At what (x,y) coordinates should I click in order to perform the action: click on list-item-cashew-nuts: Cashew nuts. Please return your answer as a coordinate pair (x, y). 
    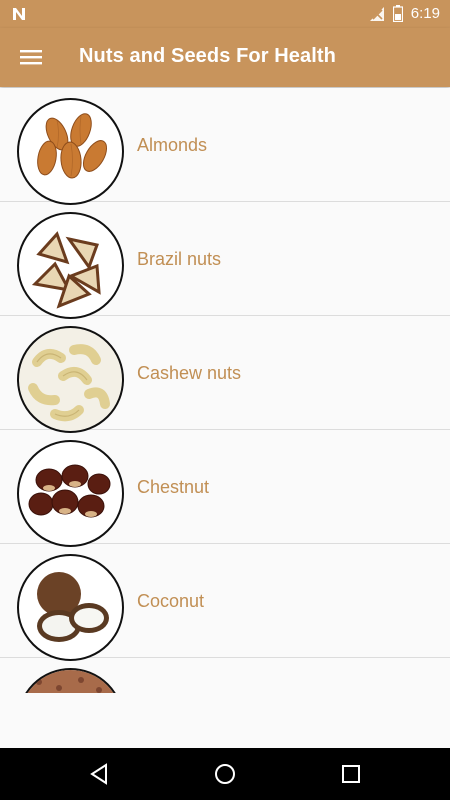
    Looking at the image, I should click on (225, 374).